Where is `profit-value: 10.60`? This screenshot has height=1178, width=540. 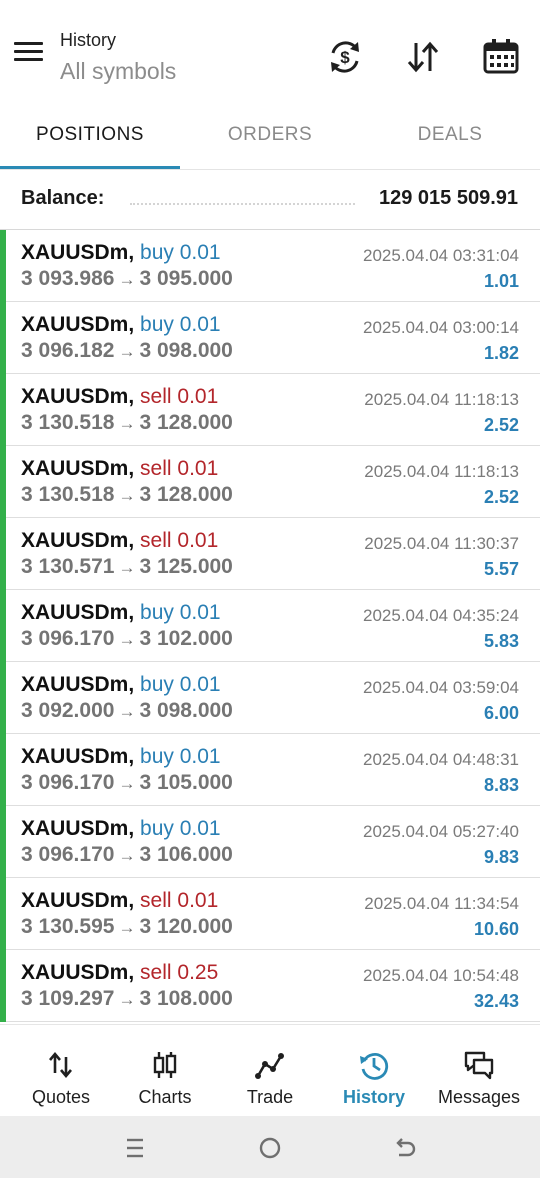 profit-value: 10.60 is located at coordinates (496, 929).